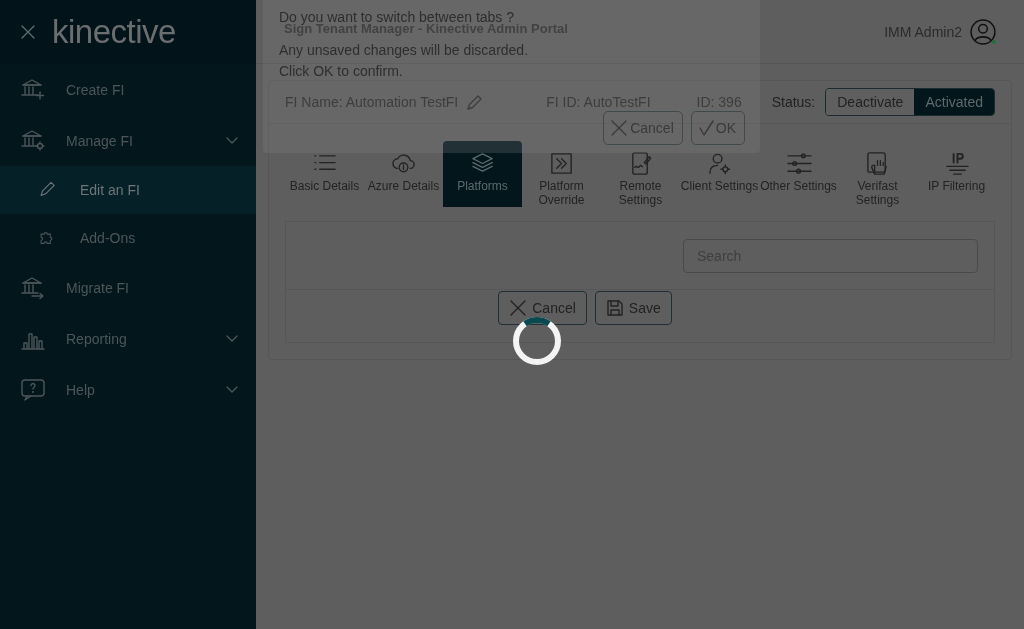  I want to click on settings-tab: Platforms, so click(482, 174).